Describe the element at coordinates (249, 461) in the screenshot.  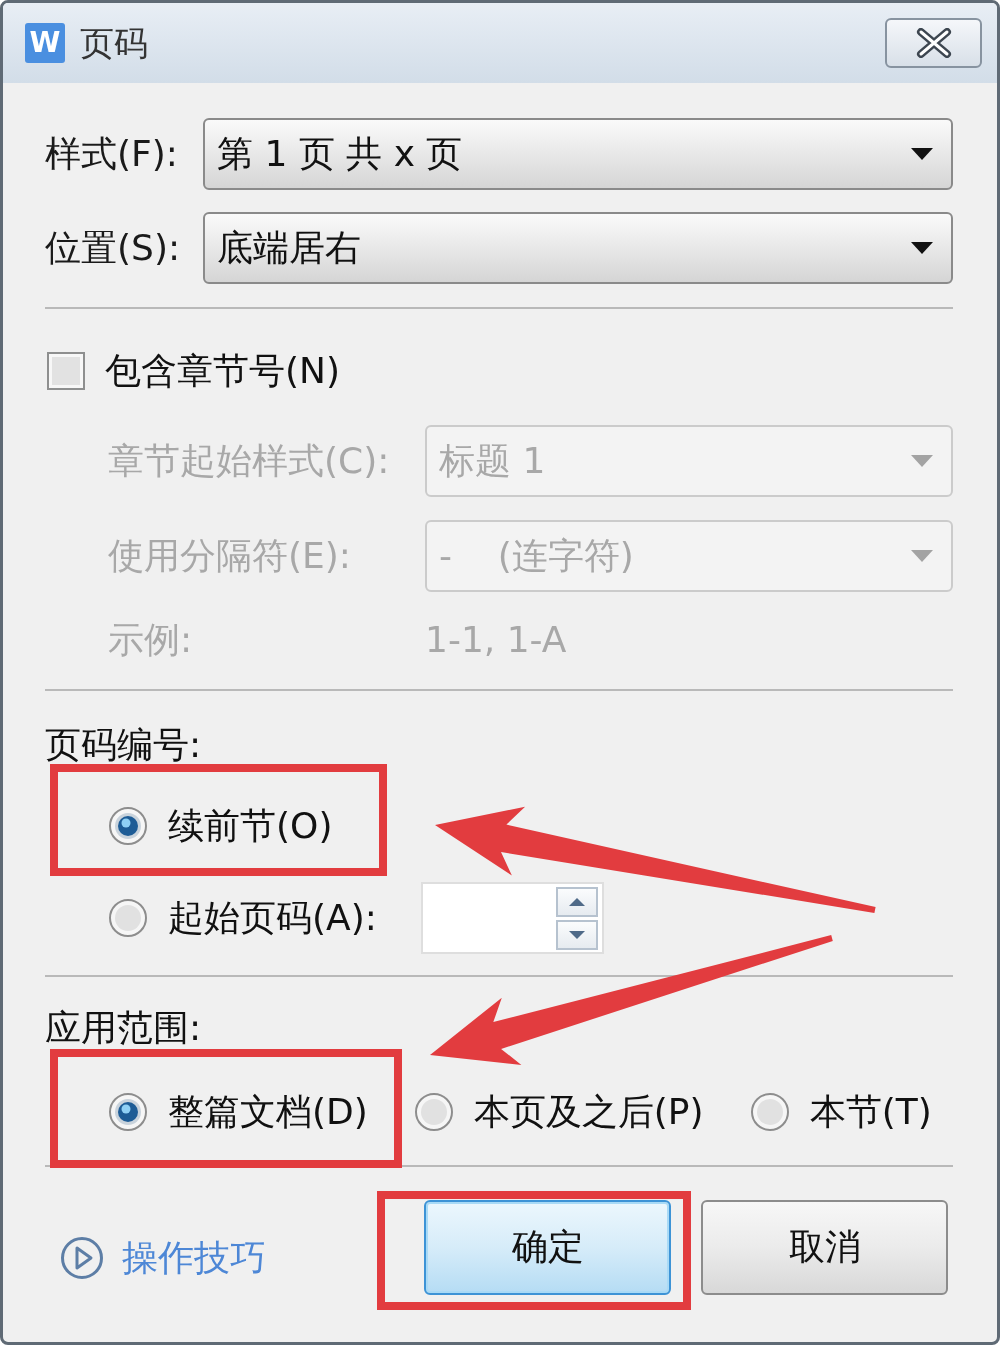
I see `field-label: 章节起始样式(C):` at that location.